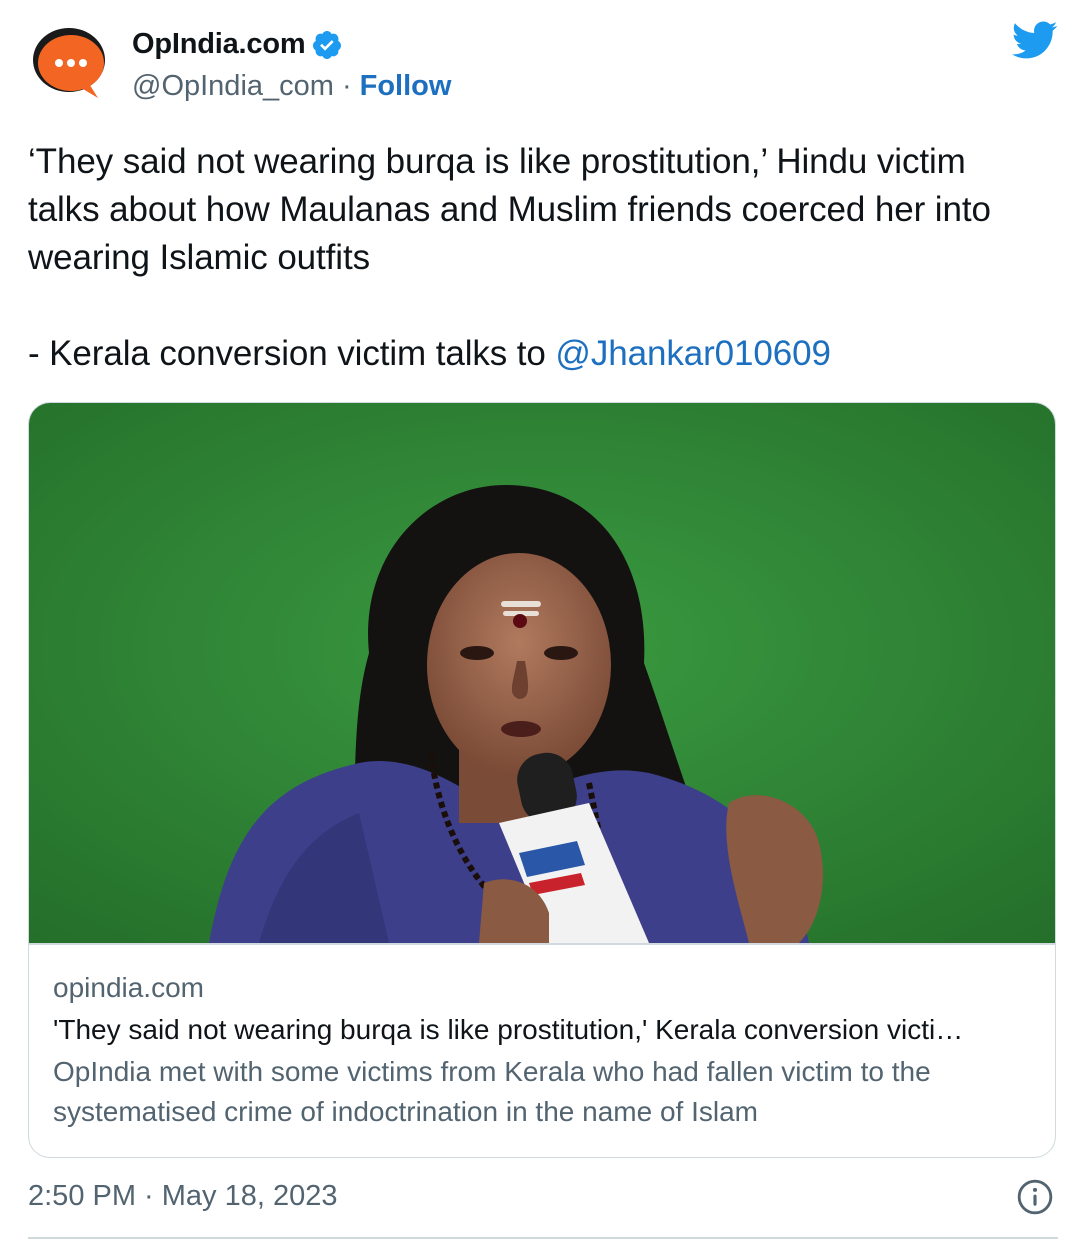 This screenshot has width=1076, height=1243. Describe the element at coordinates (128, 987) in the screenshot. I see `card-domain: opindia.com` at that location.